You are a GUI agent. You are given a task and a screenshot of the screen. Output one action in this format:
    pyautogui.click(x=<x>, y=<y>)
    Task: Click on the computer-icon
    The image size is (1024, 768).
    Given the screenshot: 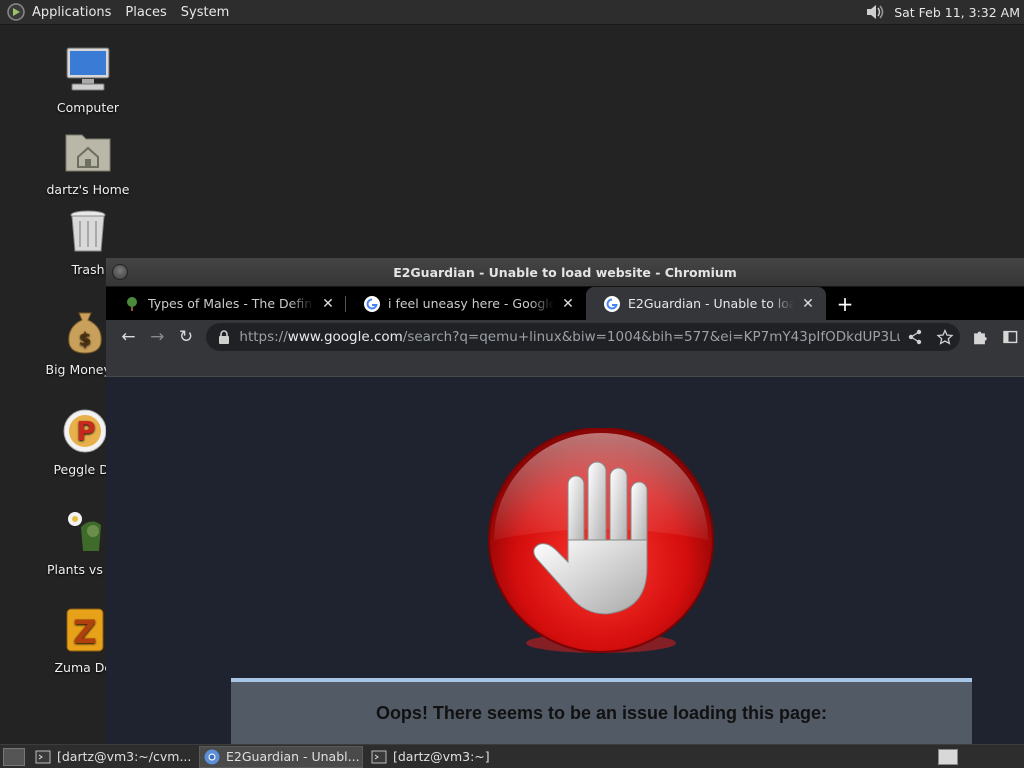 What is the action you would take?
    pyautogui.click(x=88, y=69)
    